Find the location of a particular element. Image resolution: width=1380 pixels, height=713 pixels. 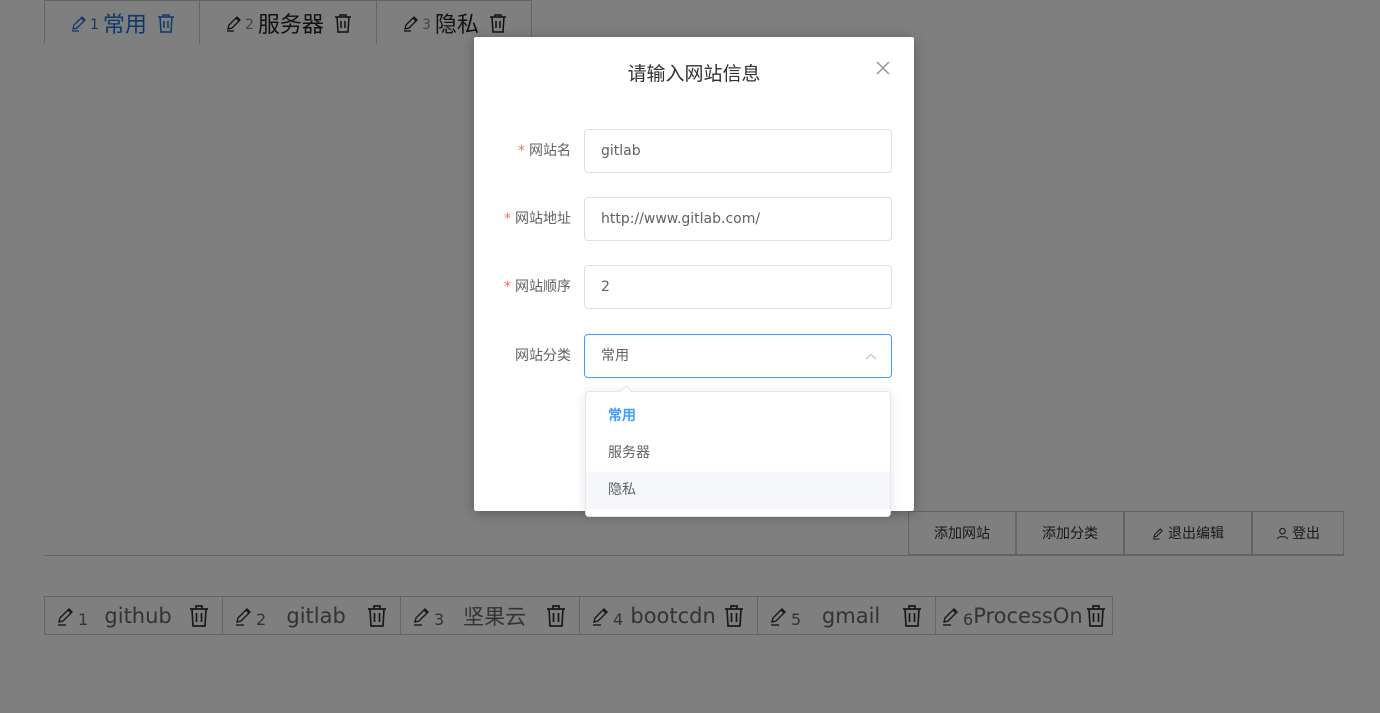

label-text: 网站名 is located at coordinates (550, 151).